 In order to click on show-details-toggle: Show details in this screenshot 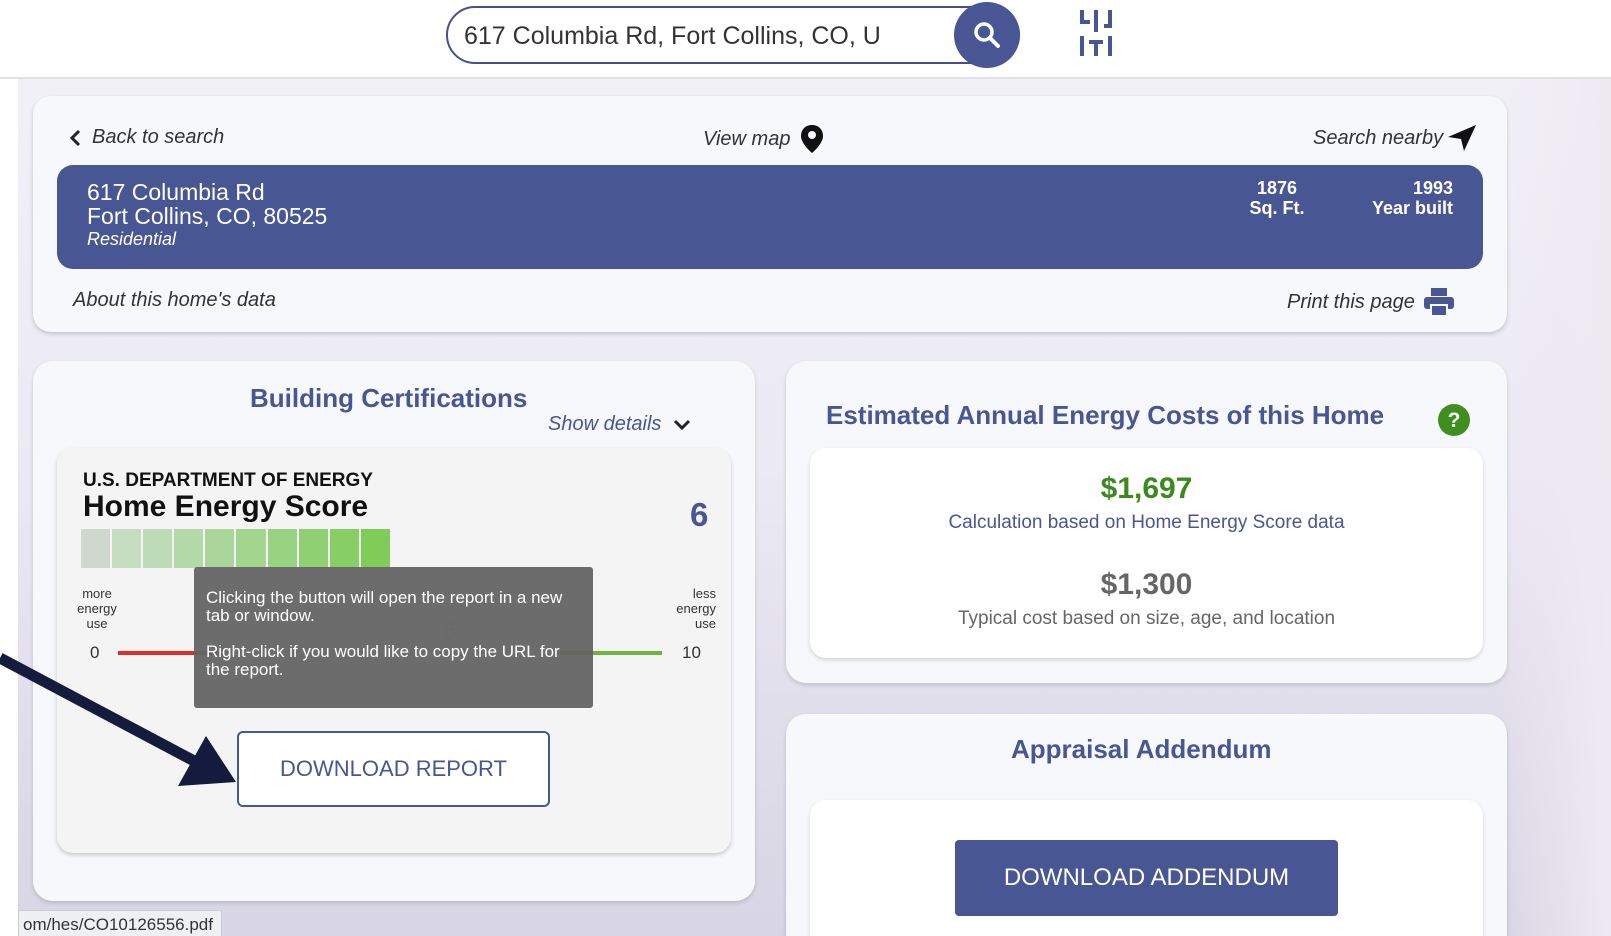, I will do `click(619, 424)`.